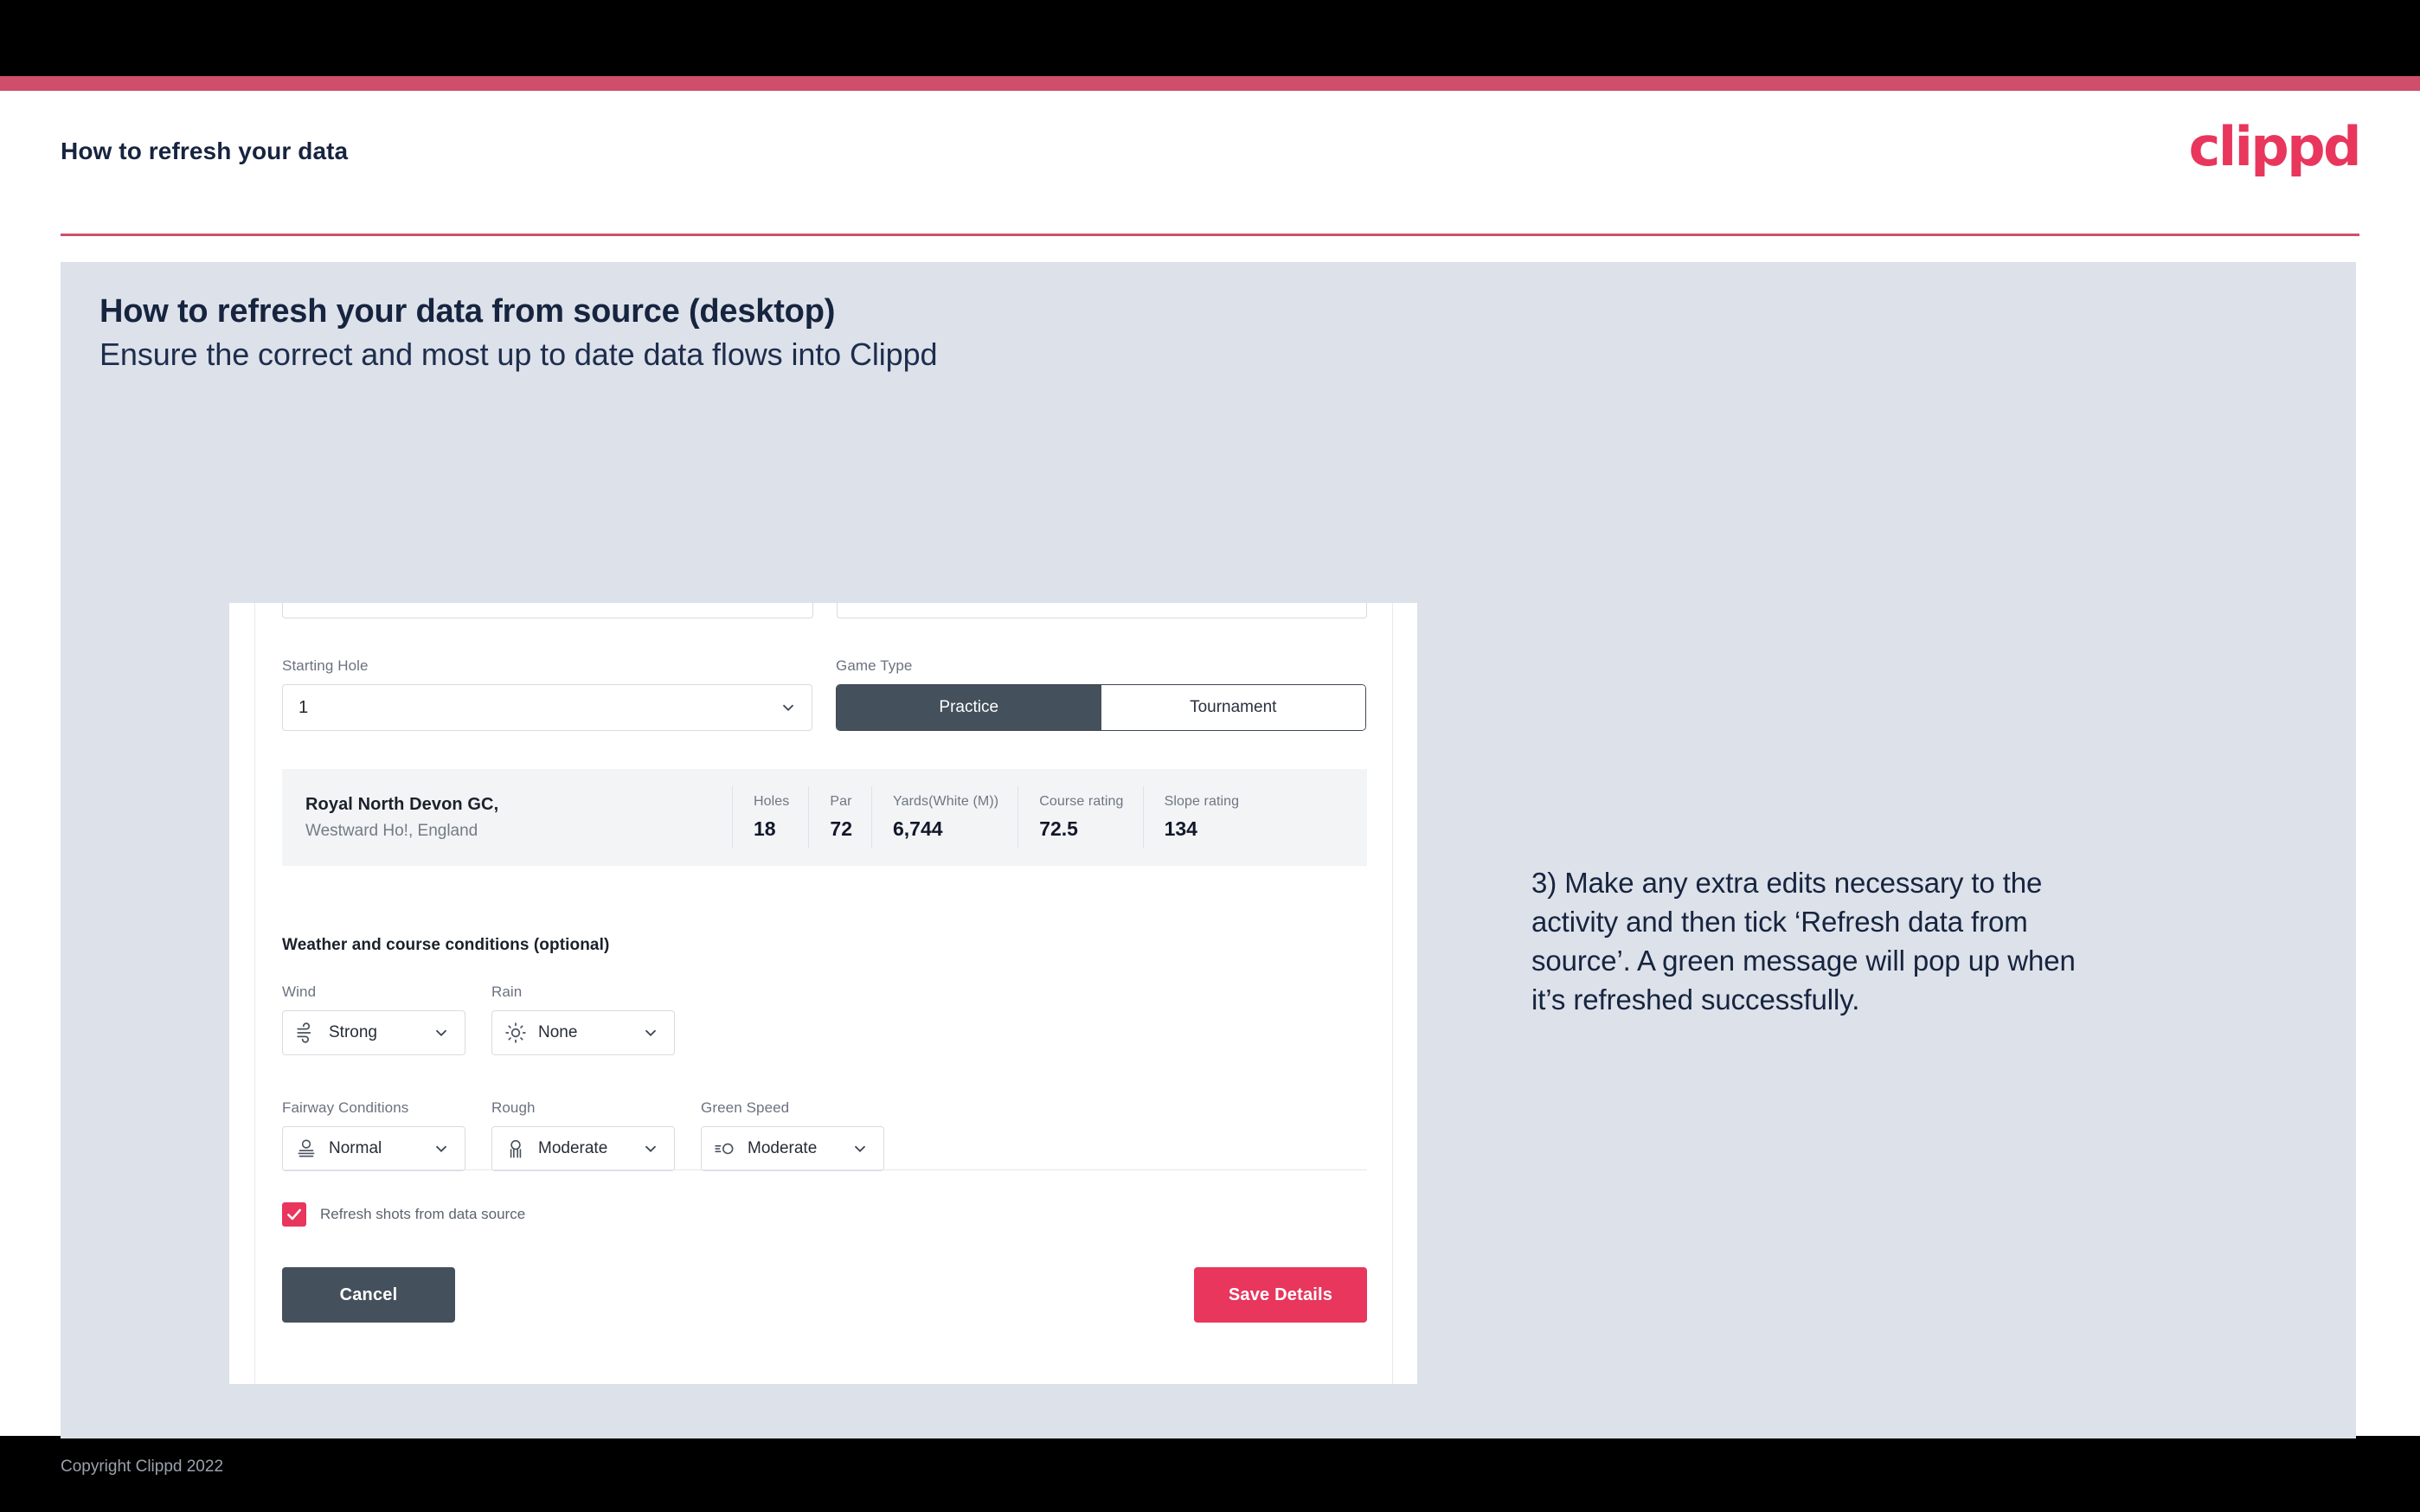  Describe the element at coordinates (368, 1295) in the screenshot. I see `cancel-button: Cancel` at that location.